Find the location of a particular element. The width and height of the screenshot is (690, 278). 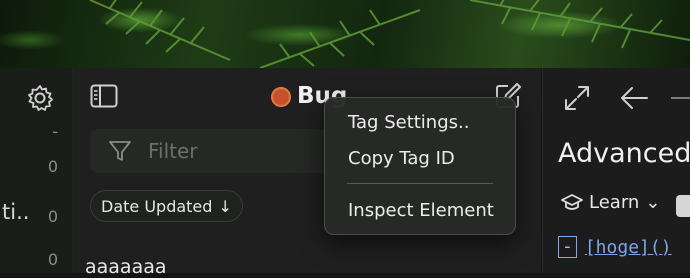

graduation-cap-icon is located at coordinates (572, 201).